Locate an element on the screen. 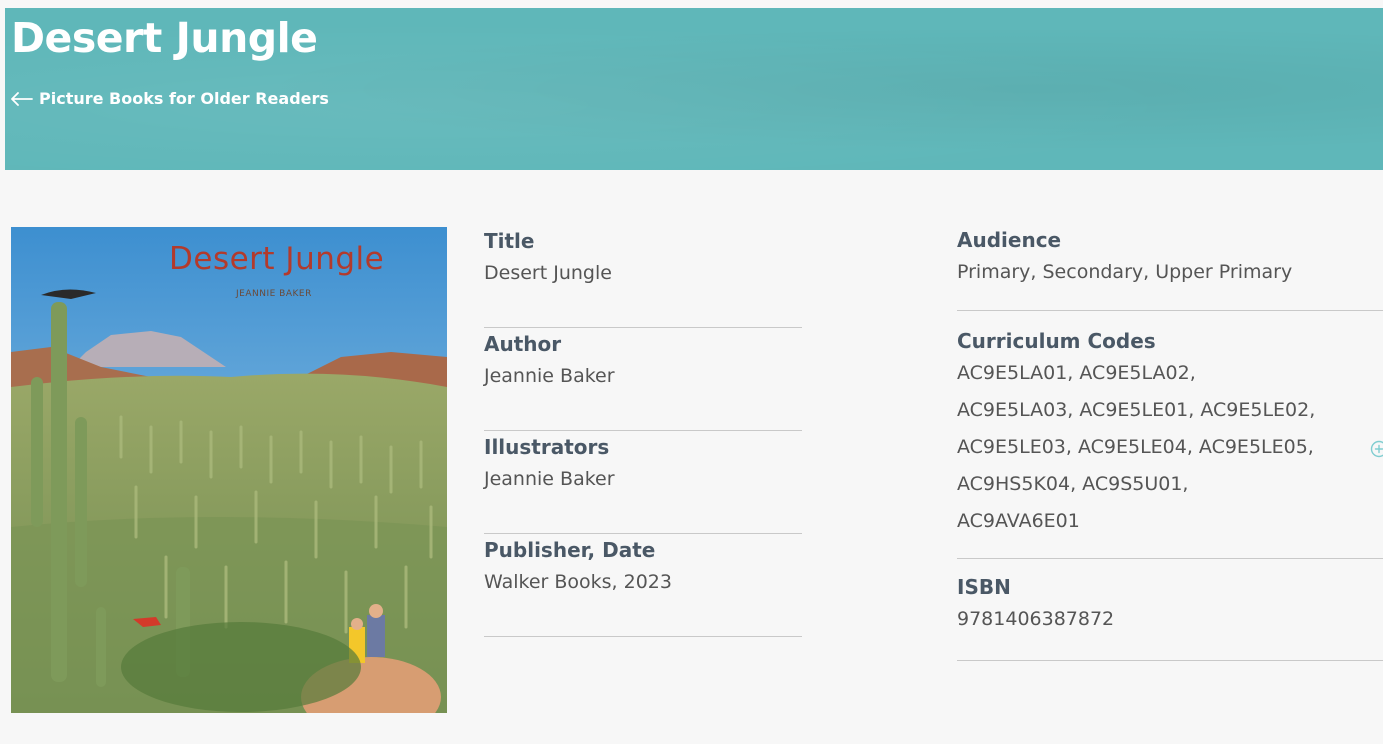  field-title: Title Desert Jungle is located at coordinates (643, 277).